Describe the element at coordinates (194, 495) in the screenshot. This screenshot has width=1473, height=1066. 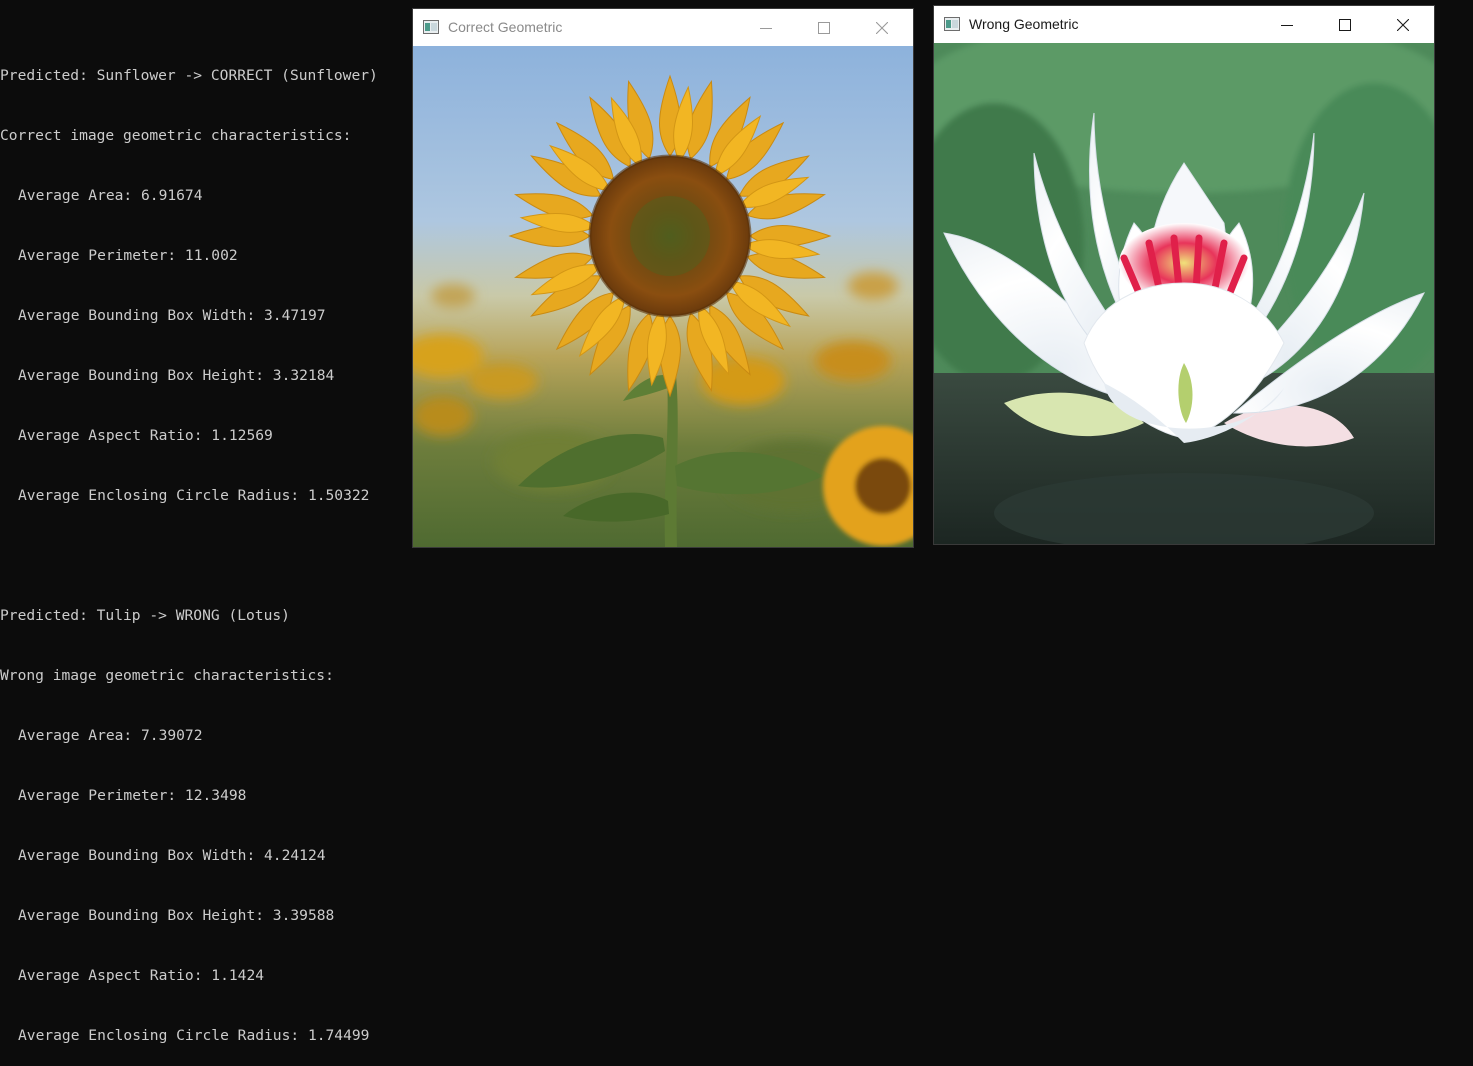
I see `console-line: Average Enclosing Circle Radius: 1.50322` at that location.